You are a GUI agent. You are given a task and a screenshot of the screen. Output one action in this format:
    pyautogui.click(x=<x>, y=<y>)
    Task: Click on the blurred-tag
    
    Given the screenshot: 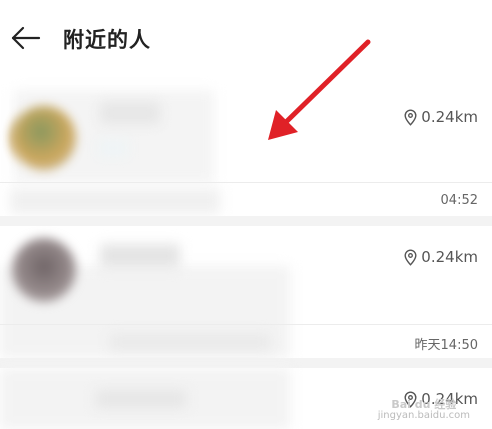 What is the action you would take?
    pyautogui.click(x=113, y=148)
    